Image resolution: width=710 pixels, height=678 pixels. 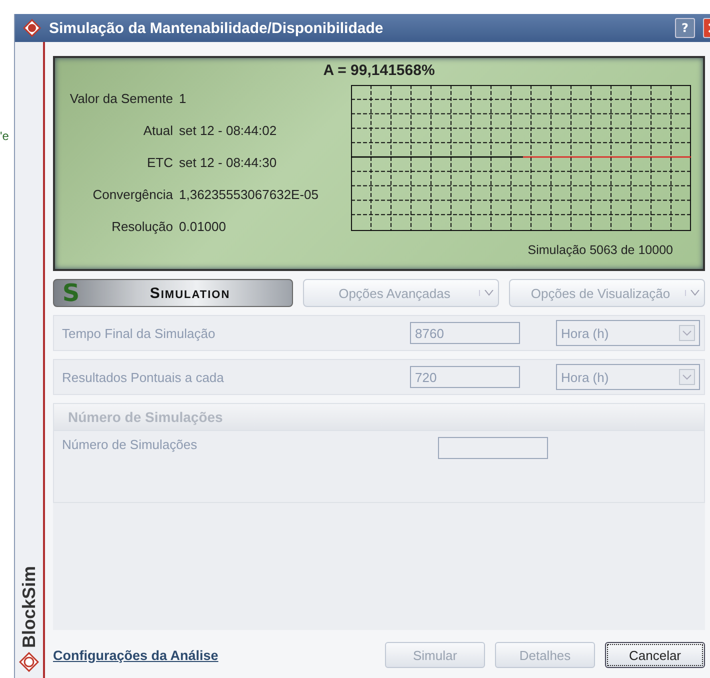 I want to click on stat-label: Convergência, so click(x=132, y=194).